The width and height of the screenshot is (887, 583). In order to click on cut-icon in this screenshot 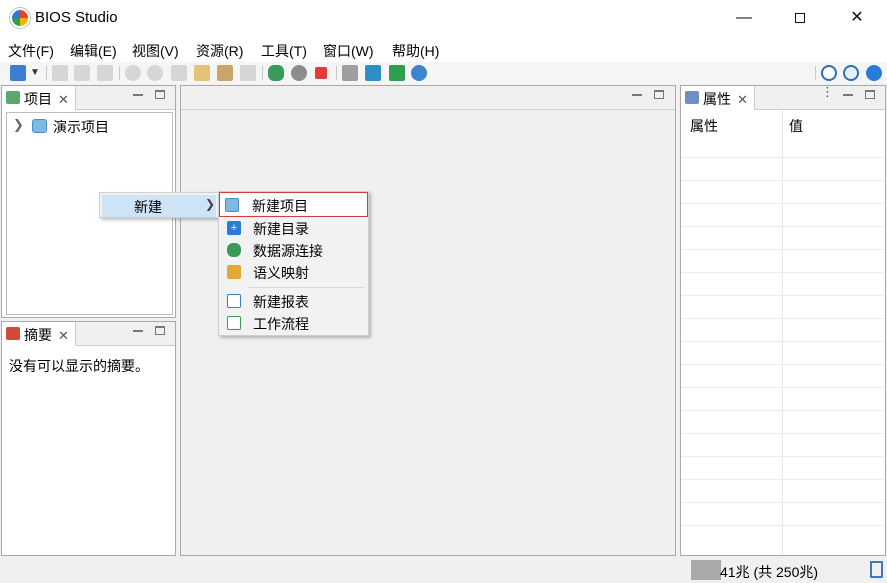, I will do `click(179, 73)`.